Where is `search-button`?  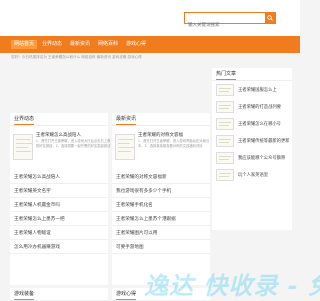 search-button is located at coordinates (270, 18).